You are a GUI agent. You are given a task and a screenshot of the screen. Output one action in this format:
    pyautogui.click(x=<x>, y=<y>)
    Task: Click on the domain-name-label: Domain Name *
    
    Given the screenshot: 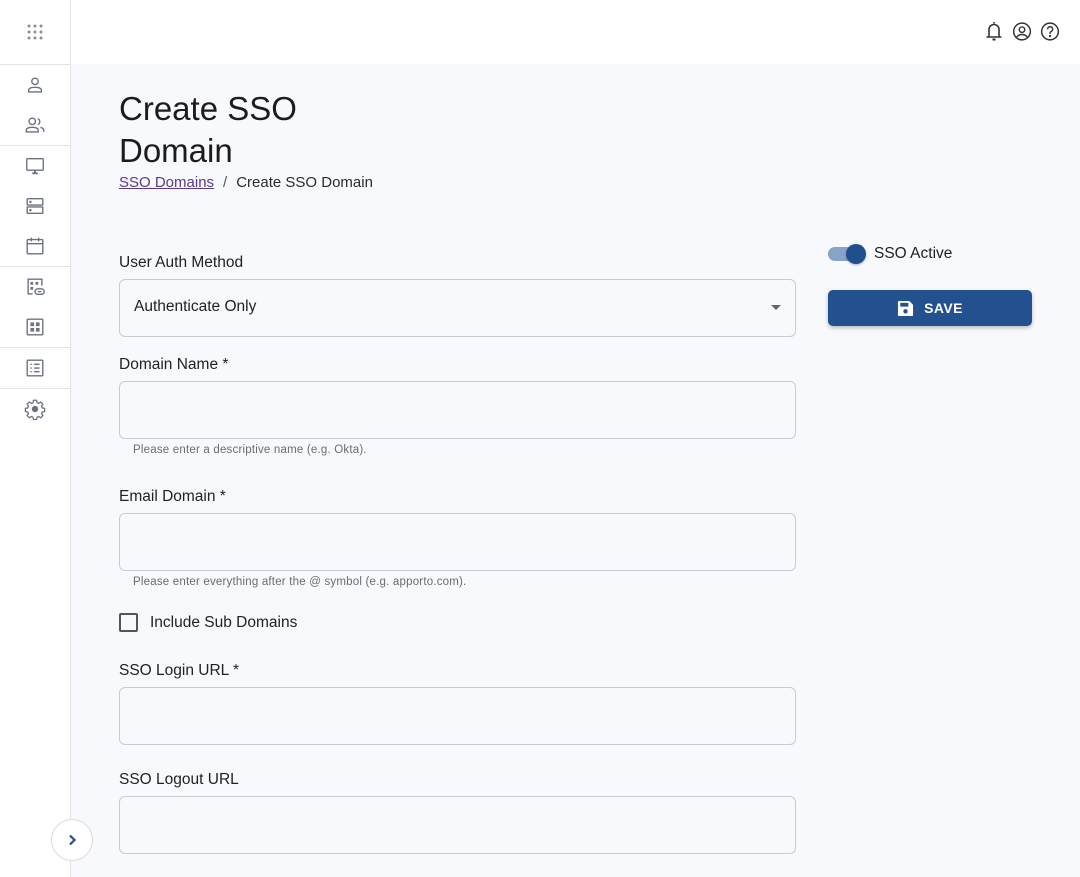 What is the action you would take?
    pyautogui.click(x=174, y=364)
    